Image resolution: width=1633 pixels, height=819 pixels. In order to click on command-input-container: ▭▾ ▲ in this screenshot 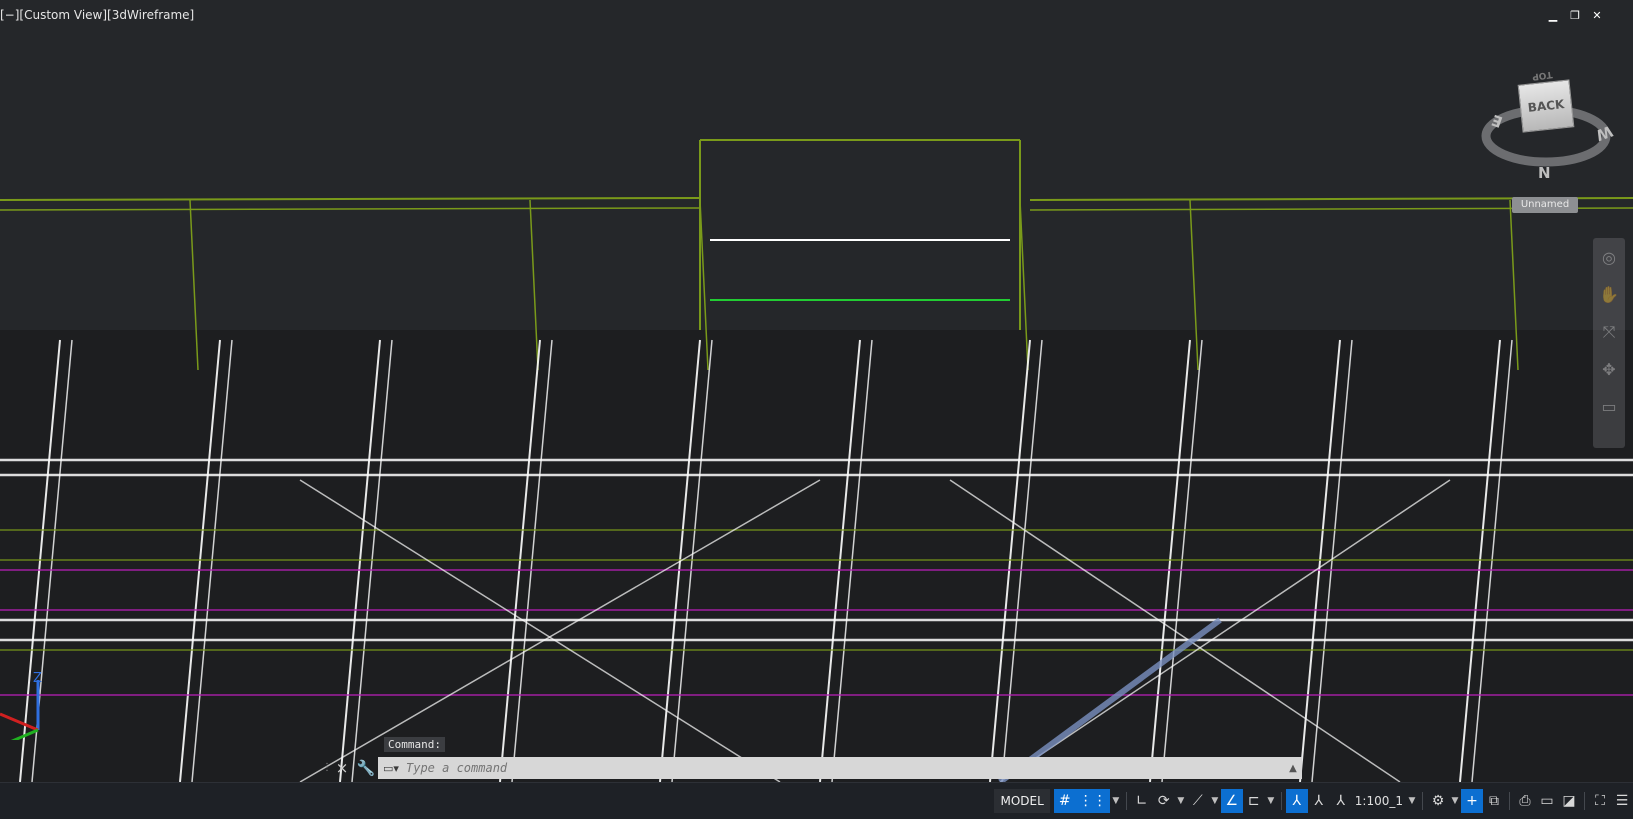, I will do `click(840, 768)`.